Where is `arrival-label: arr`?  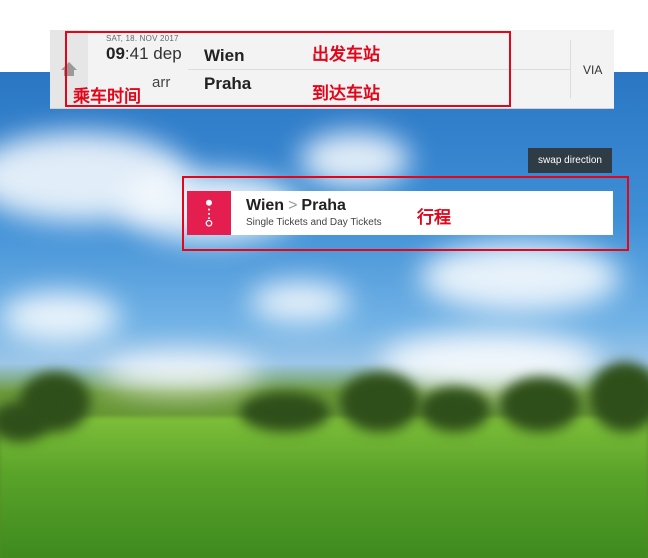
arrival-label: arr is located at coordinates (161, 82).